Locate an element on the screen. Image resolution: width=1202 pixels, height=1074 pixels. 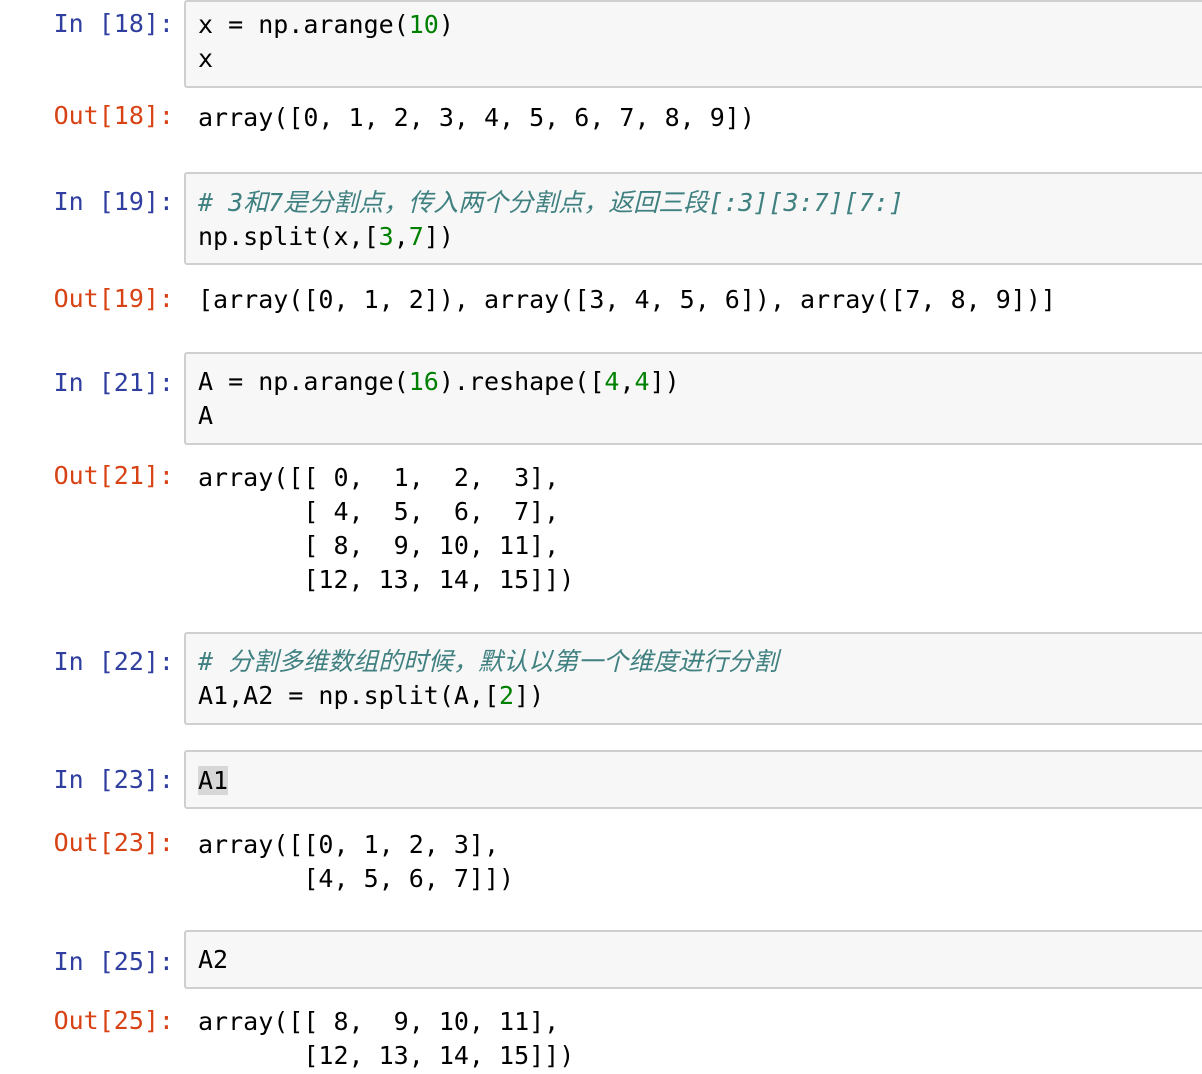
code-token: np.split(x,[ is located at coordinates (288, 236).